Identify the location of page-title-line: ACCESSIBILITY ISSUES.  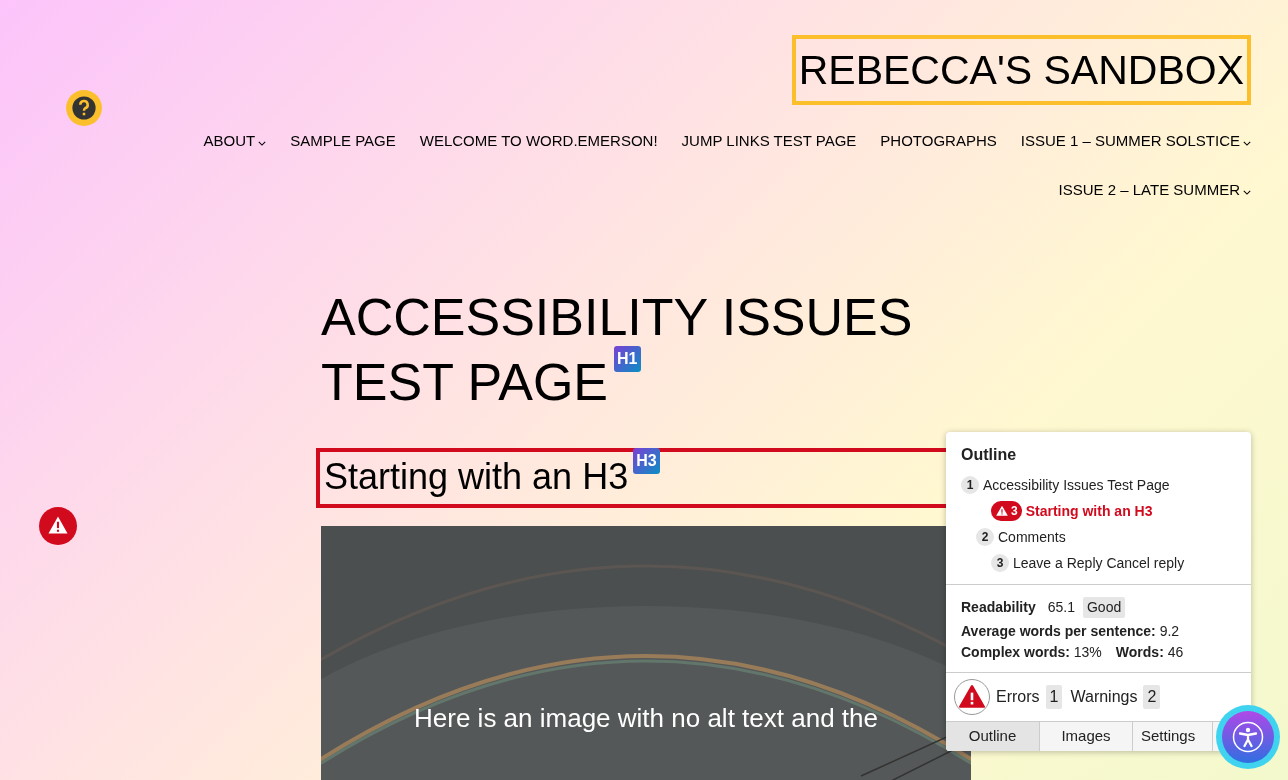
(617, 317).